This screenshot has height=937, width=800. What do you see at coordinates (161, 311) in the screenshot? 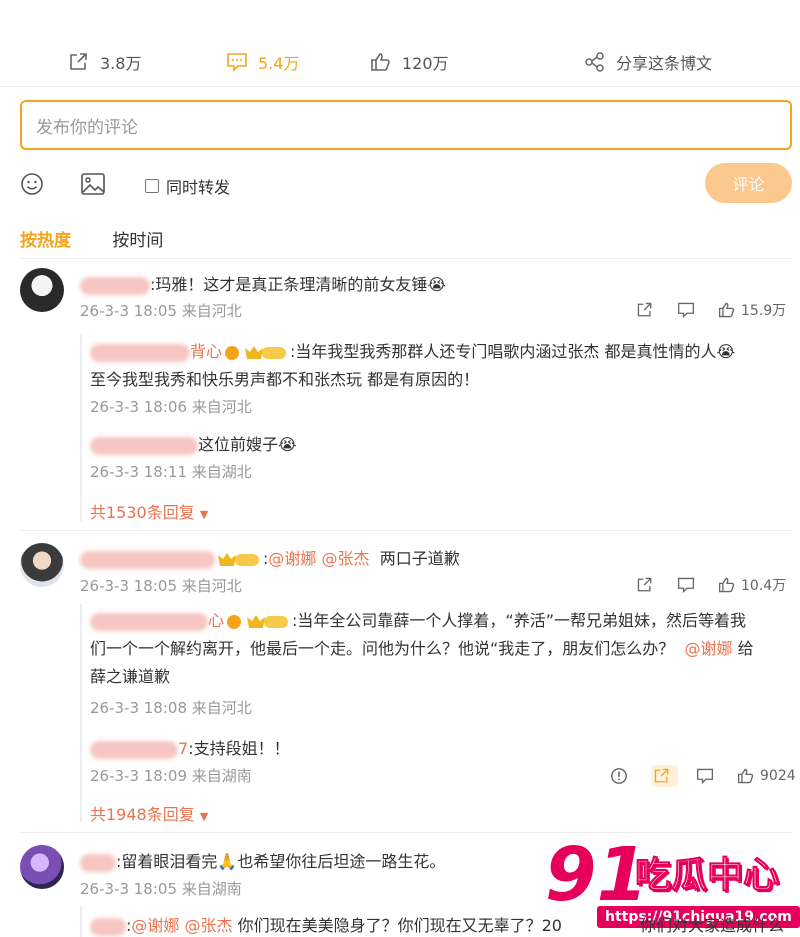
I see `comment-1-meta: 26-3-3 18:05 来自河北` at bounding box center [161, 311].